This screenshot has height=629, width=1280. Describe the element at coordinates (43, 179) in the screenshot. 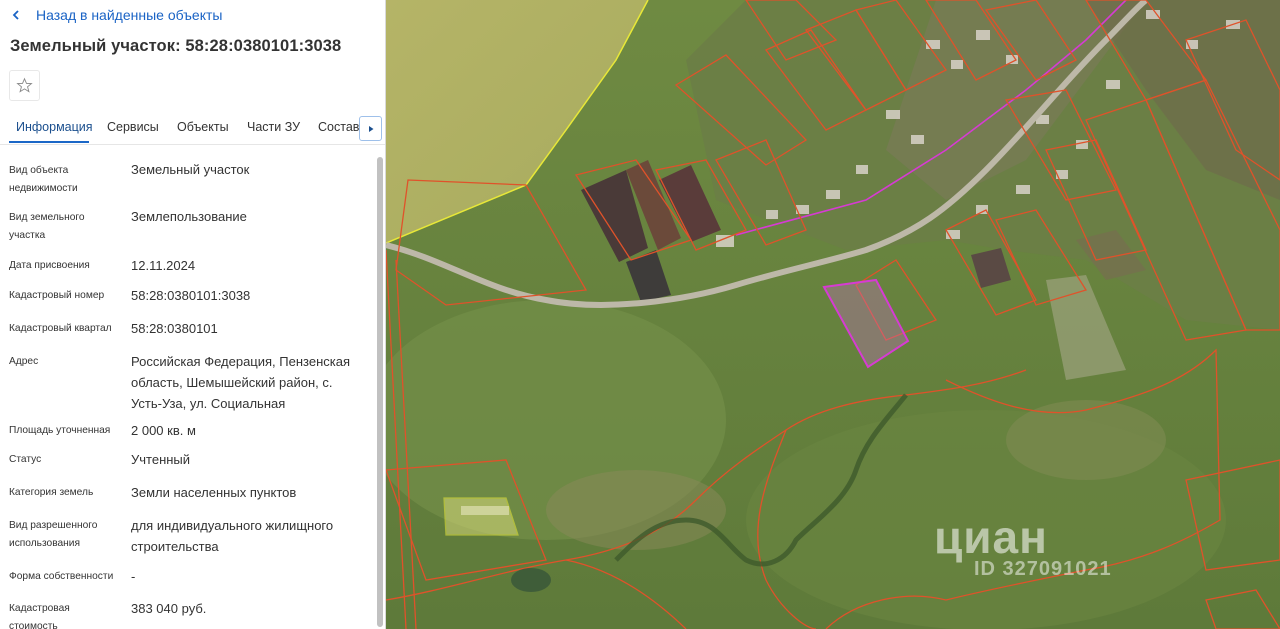

I see `info-label: Вид объекта недвижимости` at that location.